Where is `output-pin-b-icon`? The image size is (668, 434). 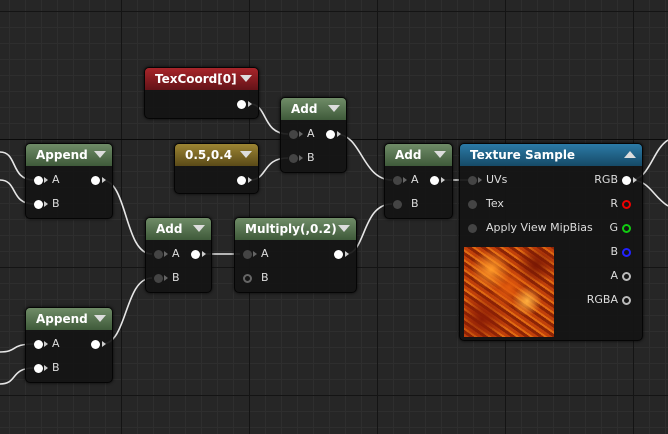 output-pin-b-icon is located at coordinates (626, 252).